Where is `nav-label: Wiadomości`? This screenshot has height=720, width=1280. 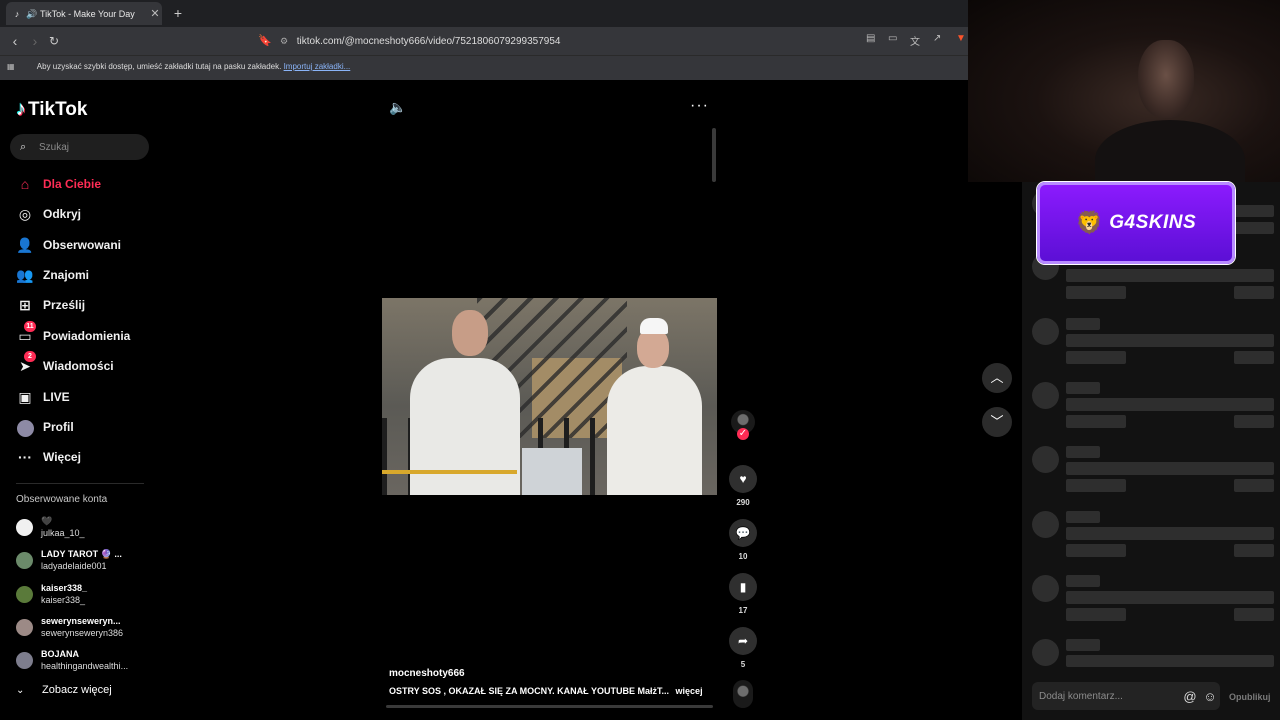
nav-label: Wiadomości is located at coordinates (78, 366).